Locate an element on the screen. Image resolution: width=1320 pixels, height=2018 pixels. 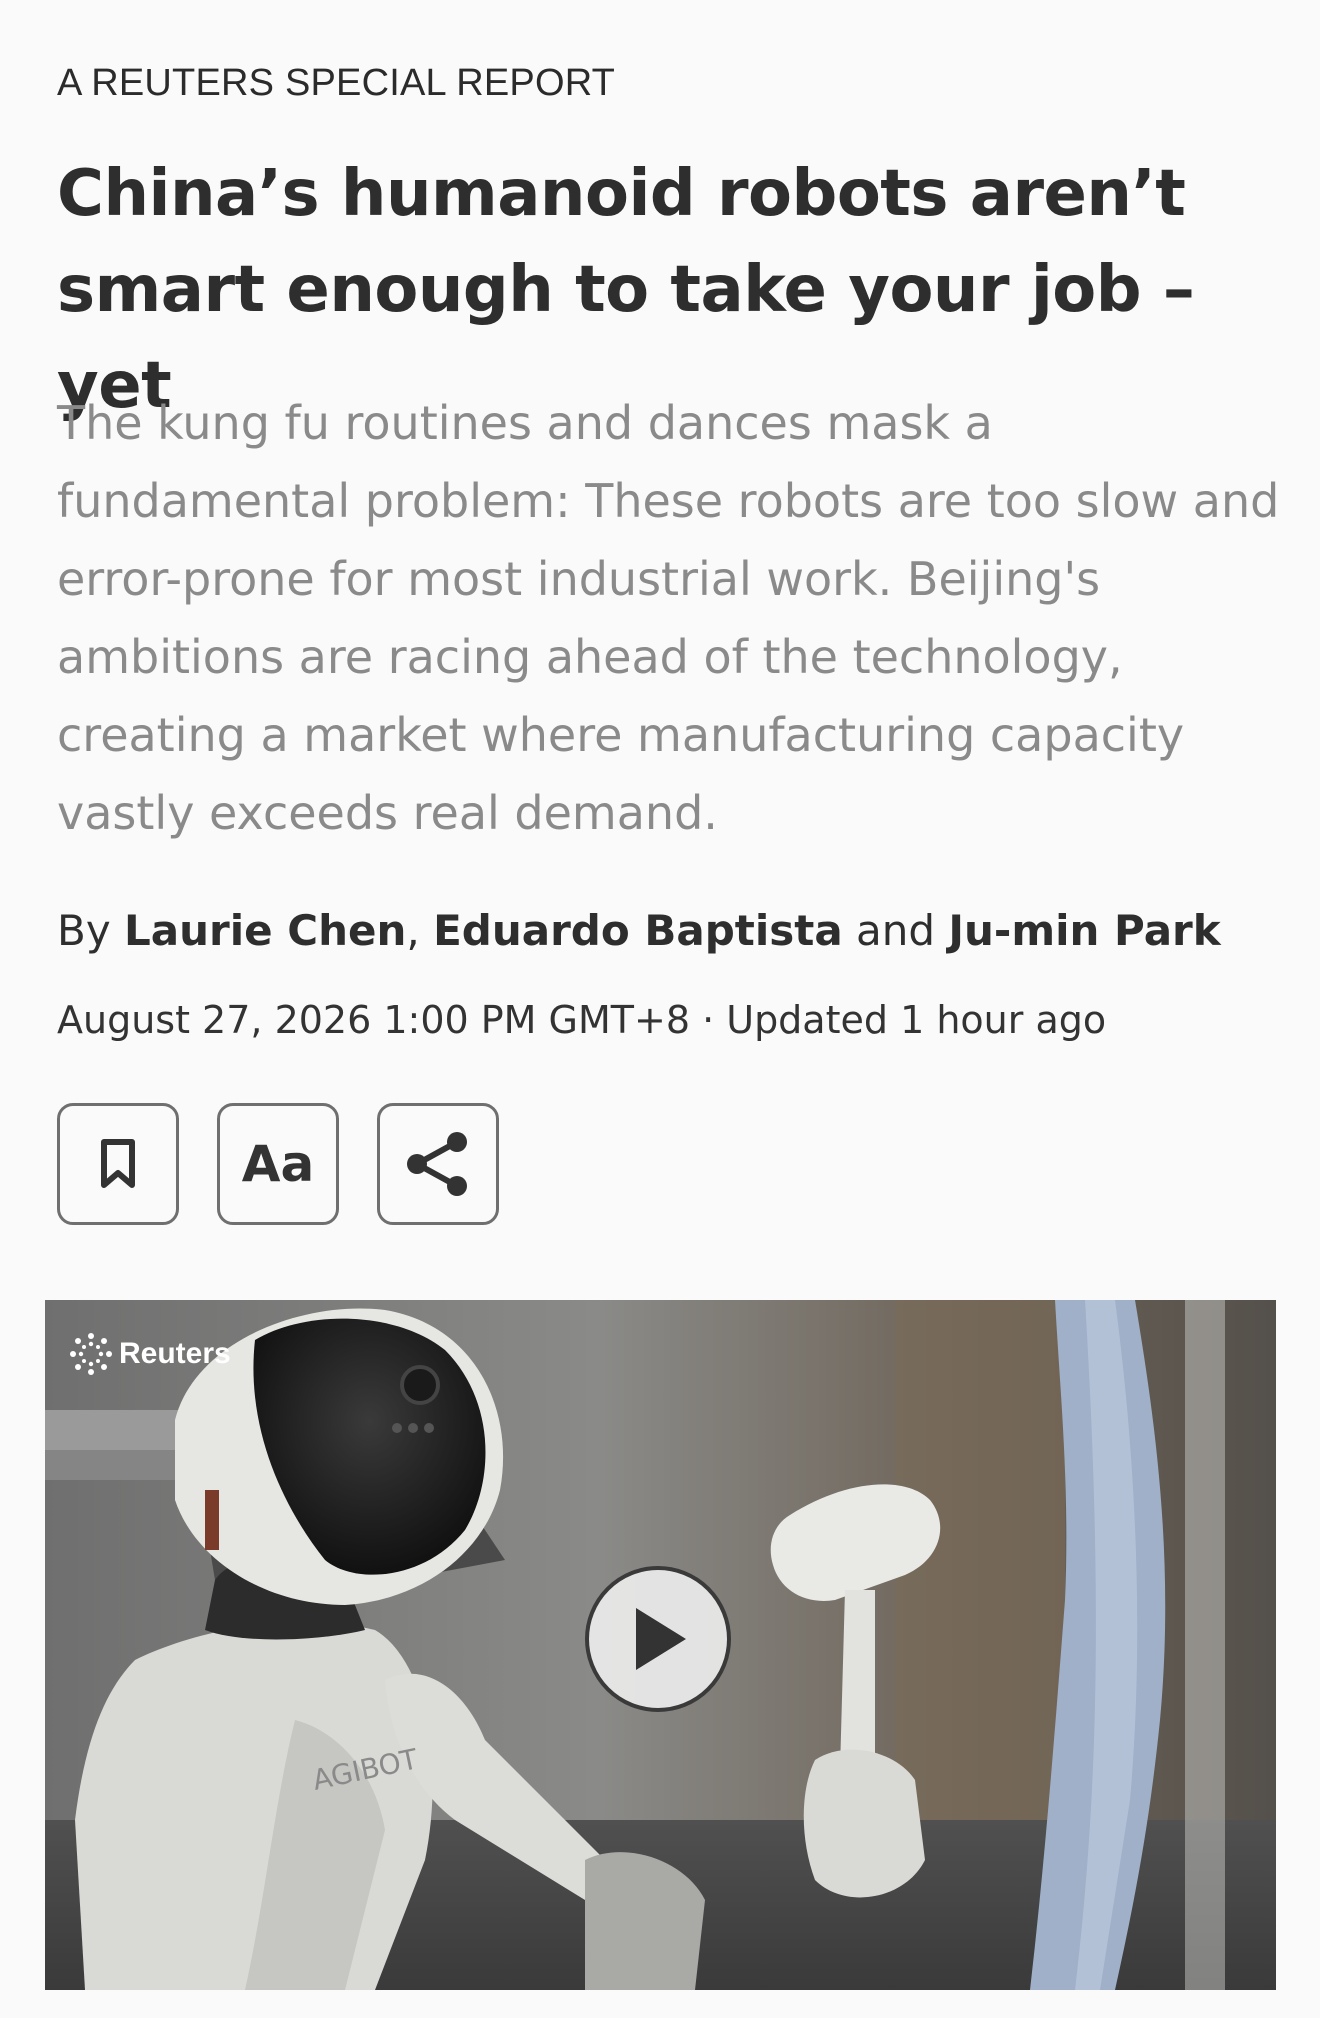
bookmark-button is located at coordinates (118, 1164).